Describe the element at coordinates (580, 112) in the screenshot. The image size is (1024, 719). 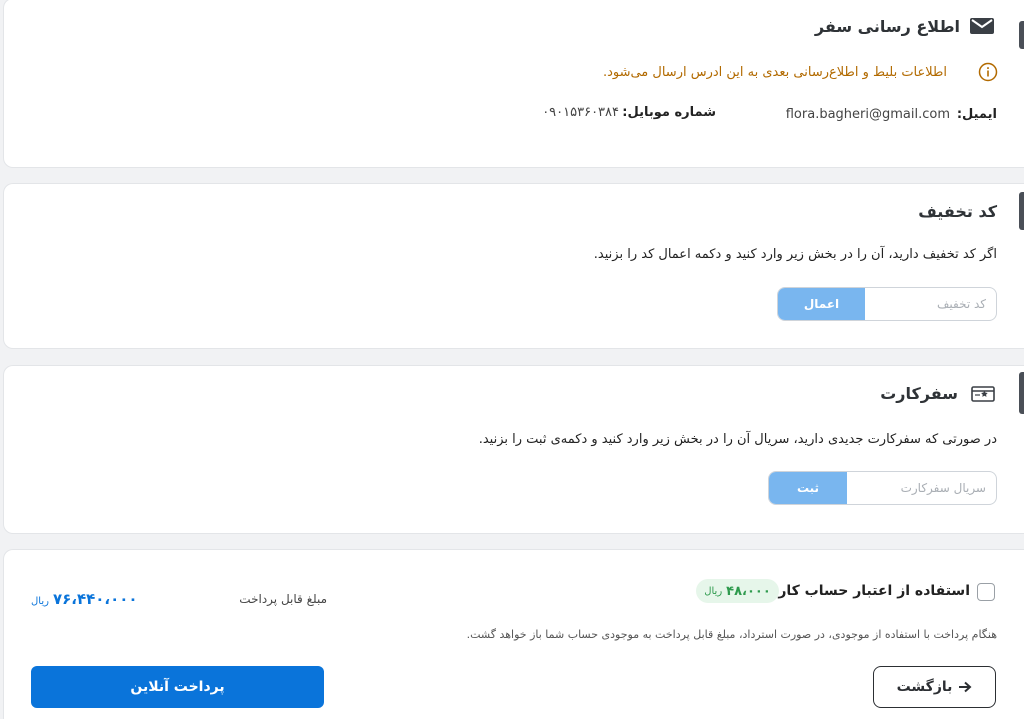
I see `mobile-value: ۰۹۰۱۵۳۶۰۳۸۴` at that location.